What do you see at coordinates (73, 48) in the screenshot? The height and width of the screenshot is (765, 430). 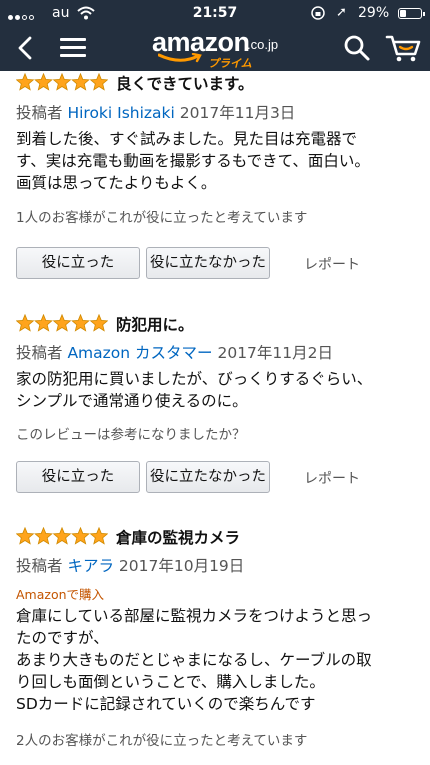 I see `menu-icon` at bounding box center [73, 48].